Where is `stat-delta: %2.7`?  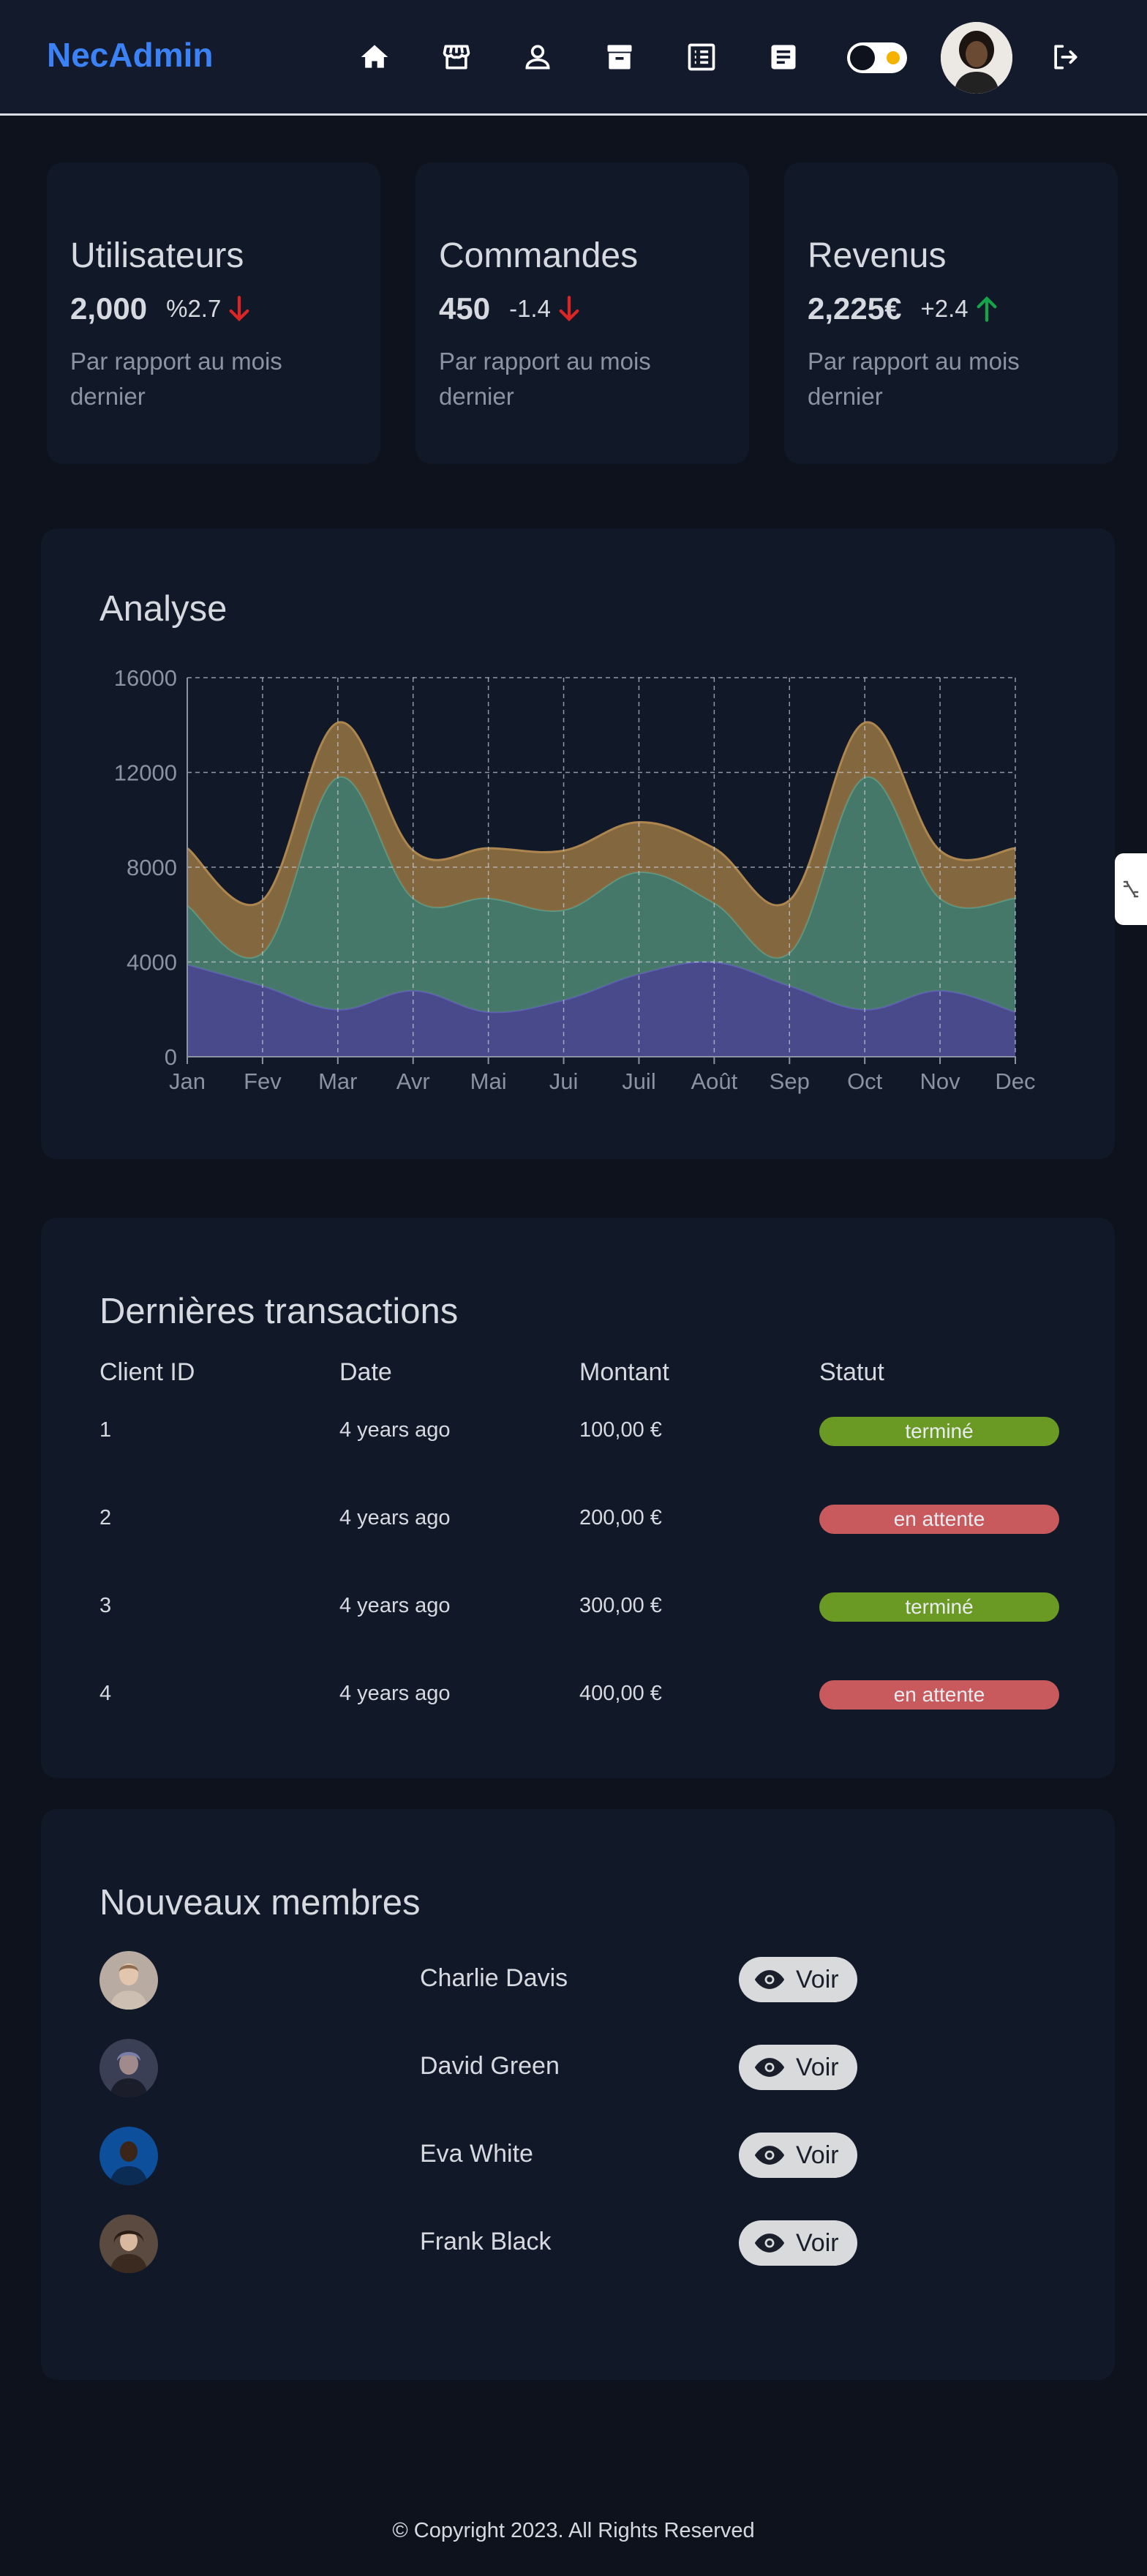 stat-delta: %2.7 is located at coordinates (194, 308).